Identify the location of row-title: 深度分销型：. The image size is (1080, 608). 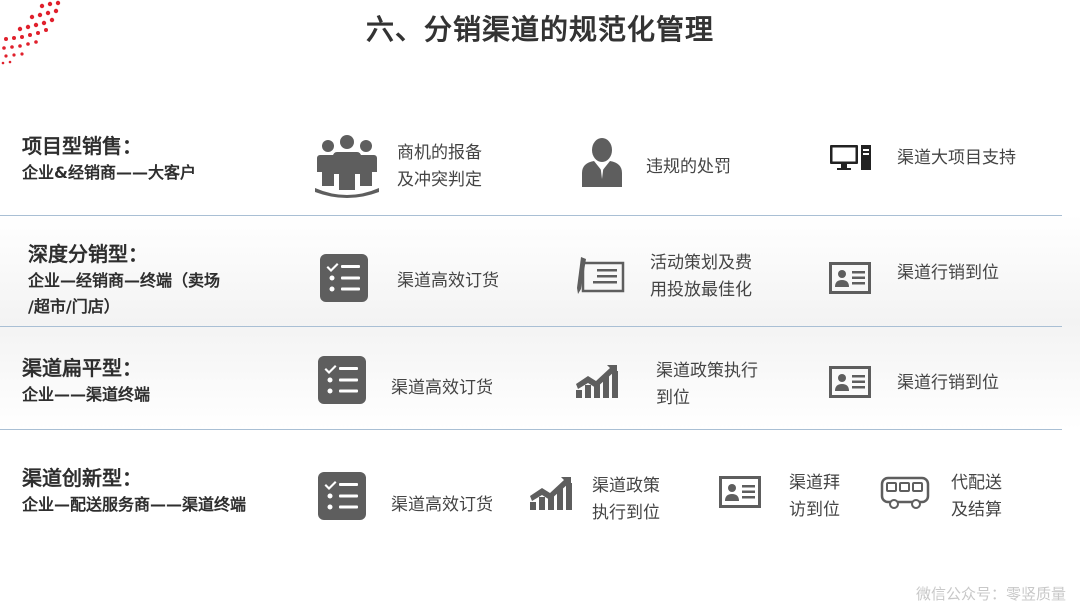
(88, 254).